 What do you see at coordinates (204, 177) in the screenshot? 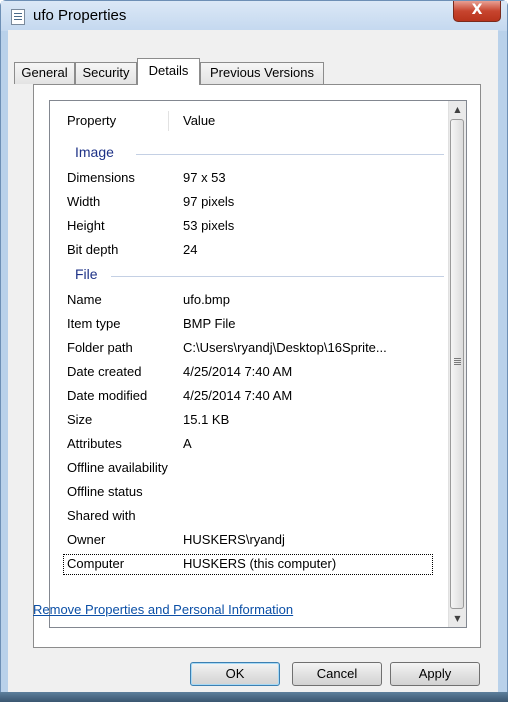
I see `property-value: 97 x 53` at bounding box center [204, 177].